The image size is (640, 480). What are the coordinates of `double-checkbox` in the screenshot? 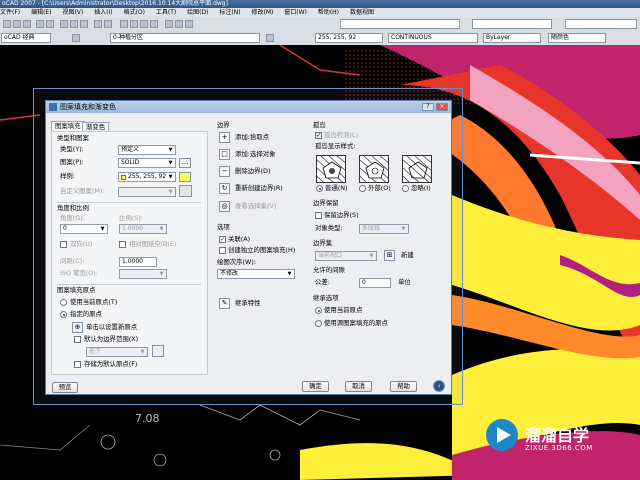 It's located at (63, 244).